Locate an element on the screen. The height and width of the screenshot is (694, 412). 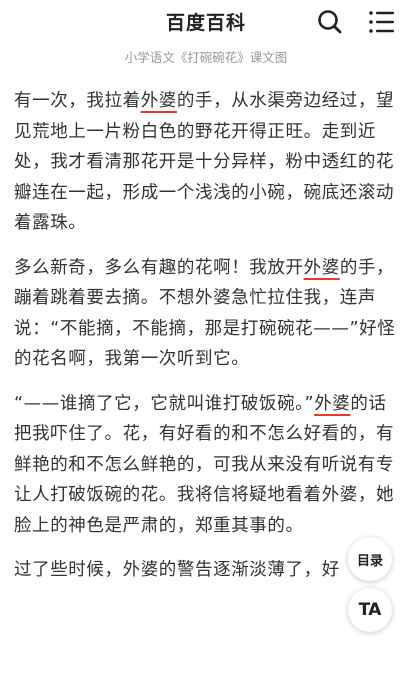
image-caption: 小学语文《打碗碗花》课文图 is located at coordinates (206, 57).